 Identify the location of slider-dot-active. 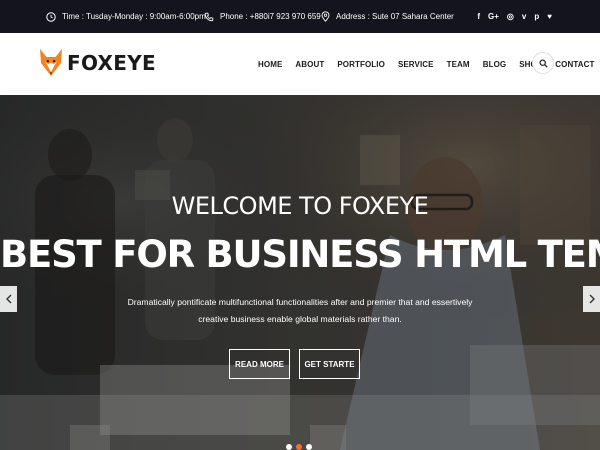
(299, 447).